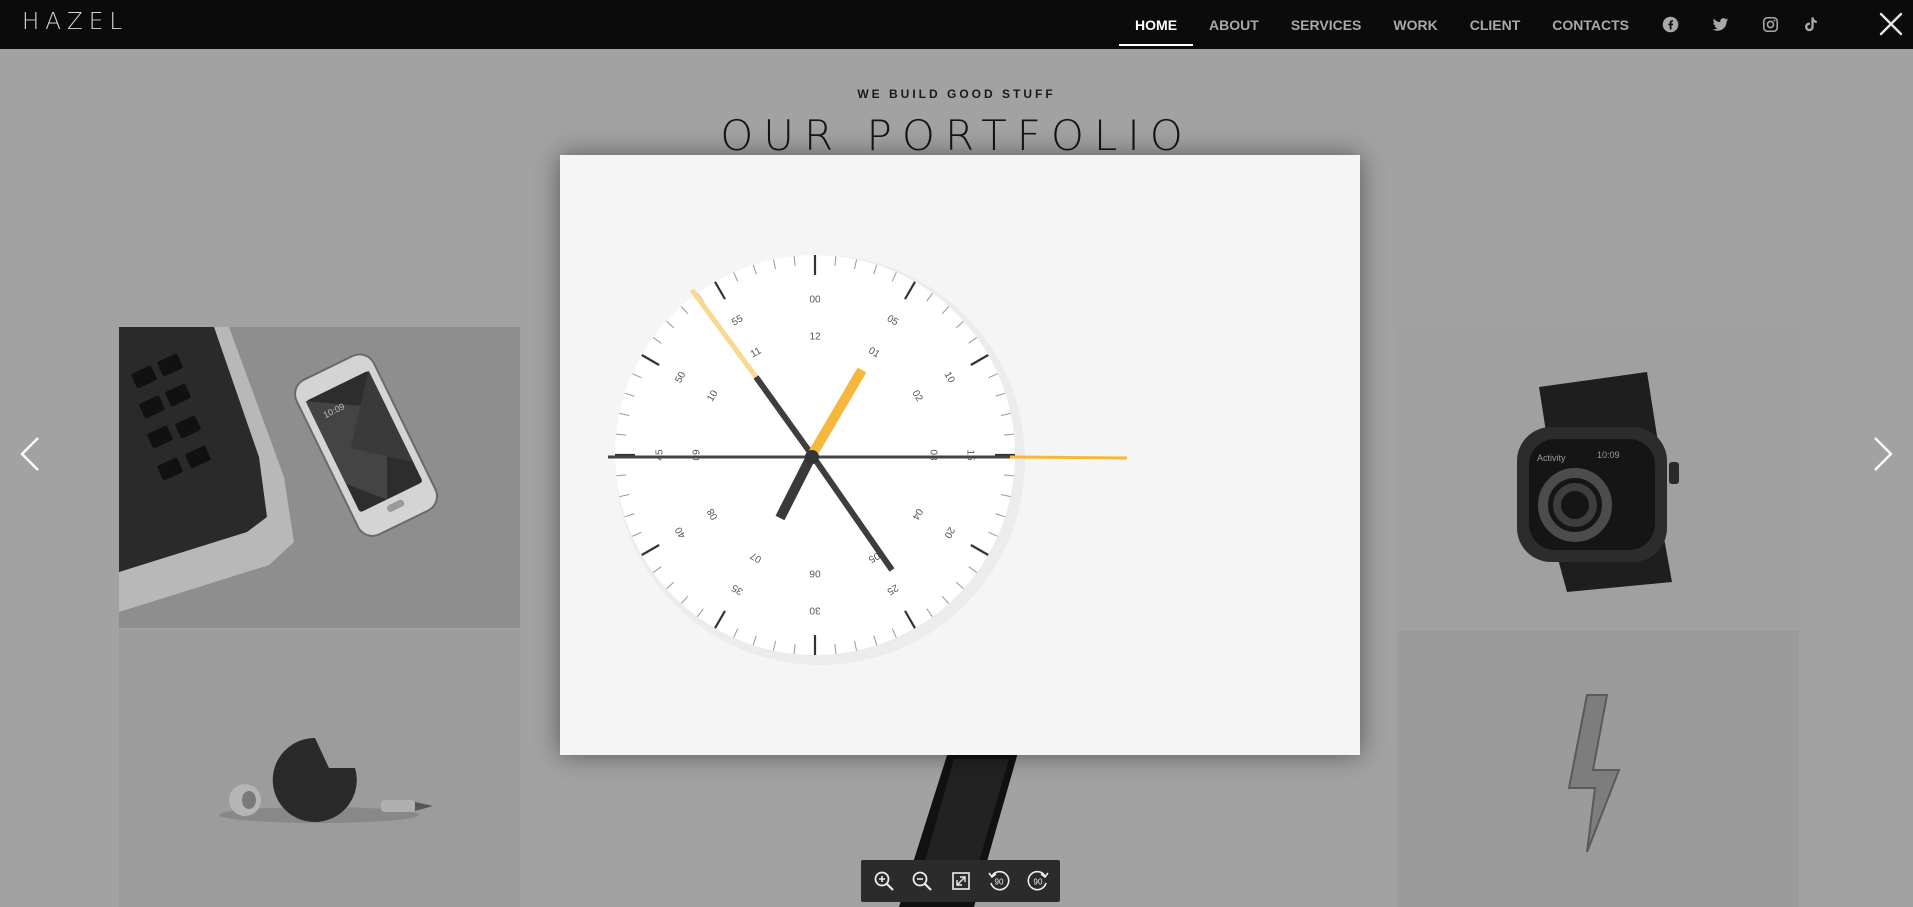  I want to click on clock-minute-label: 00, so click(815, 300).